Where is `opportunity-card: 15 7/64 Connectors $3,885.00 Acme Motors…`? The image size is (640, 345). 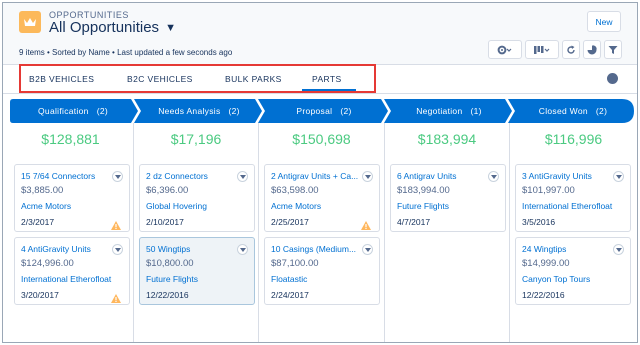
opportunity-card: 15 7/64 Connectors $3,885.00 Acme Motors… is located at coordinates (72, 198).